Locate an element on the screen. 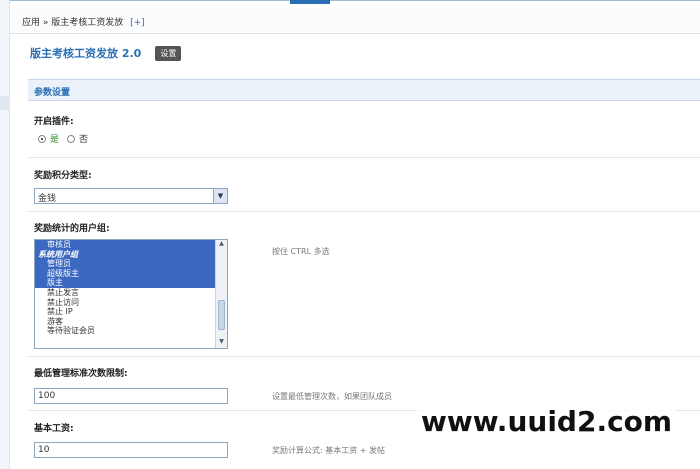 The image size is (700, 469). left-rail is located at coordinates (5, 234).